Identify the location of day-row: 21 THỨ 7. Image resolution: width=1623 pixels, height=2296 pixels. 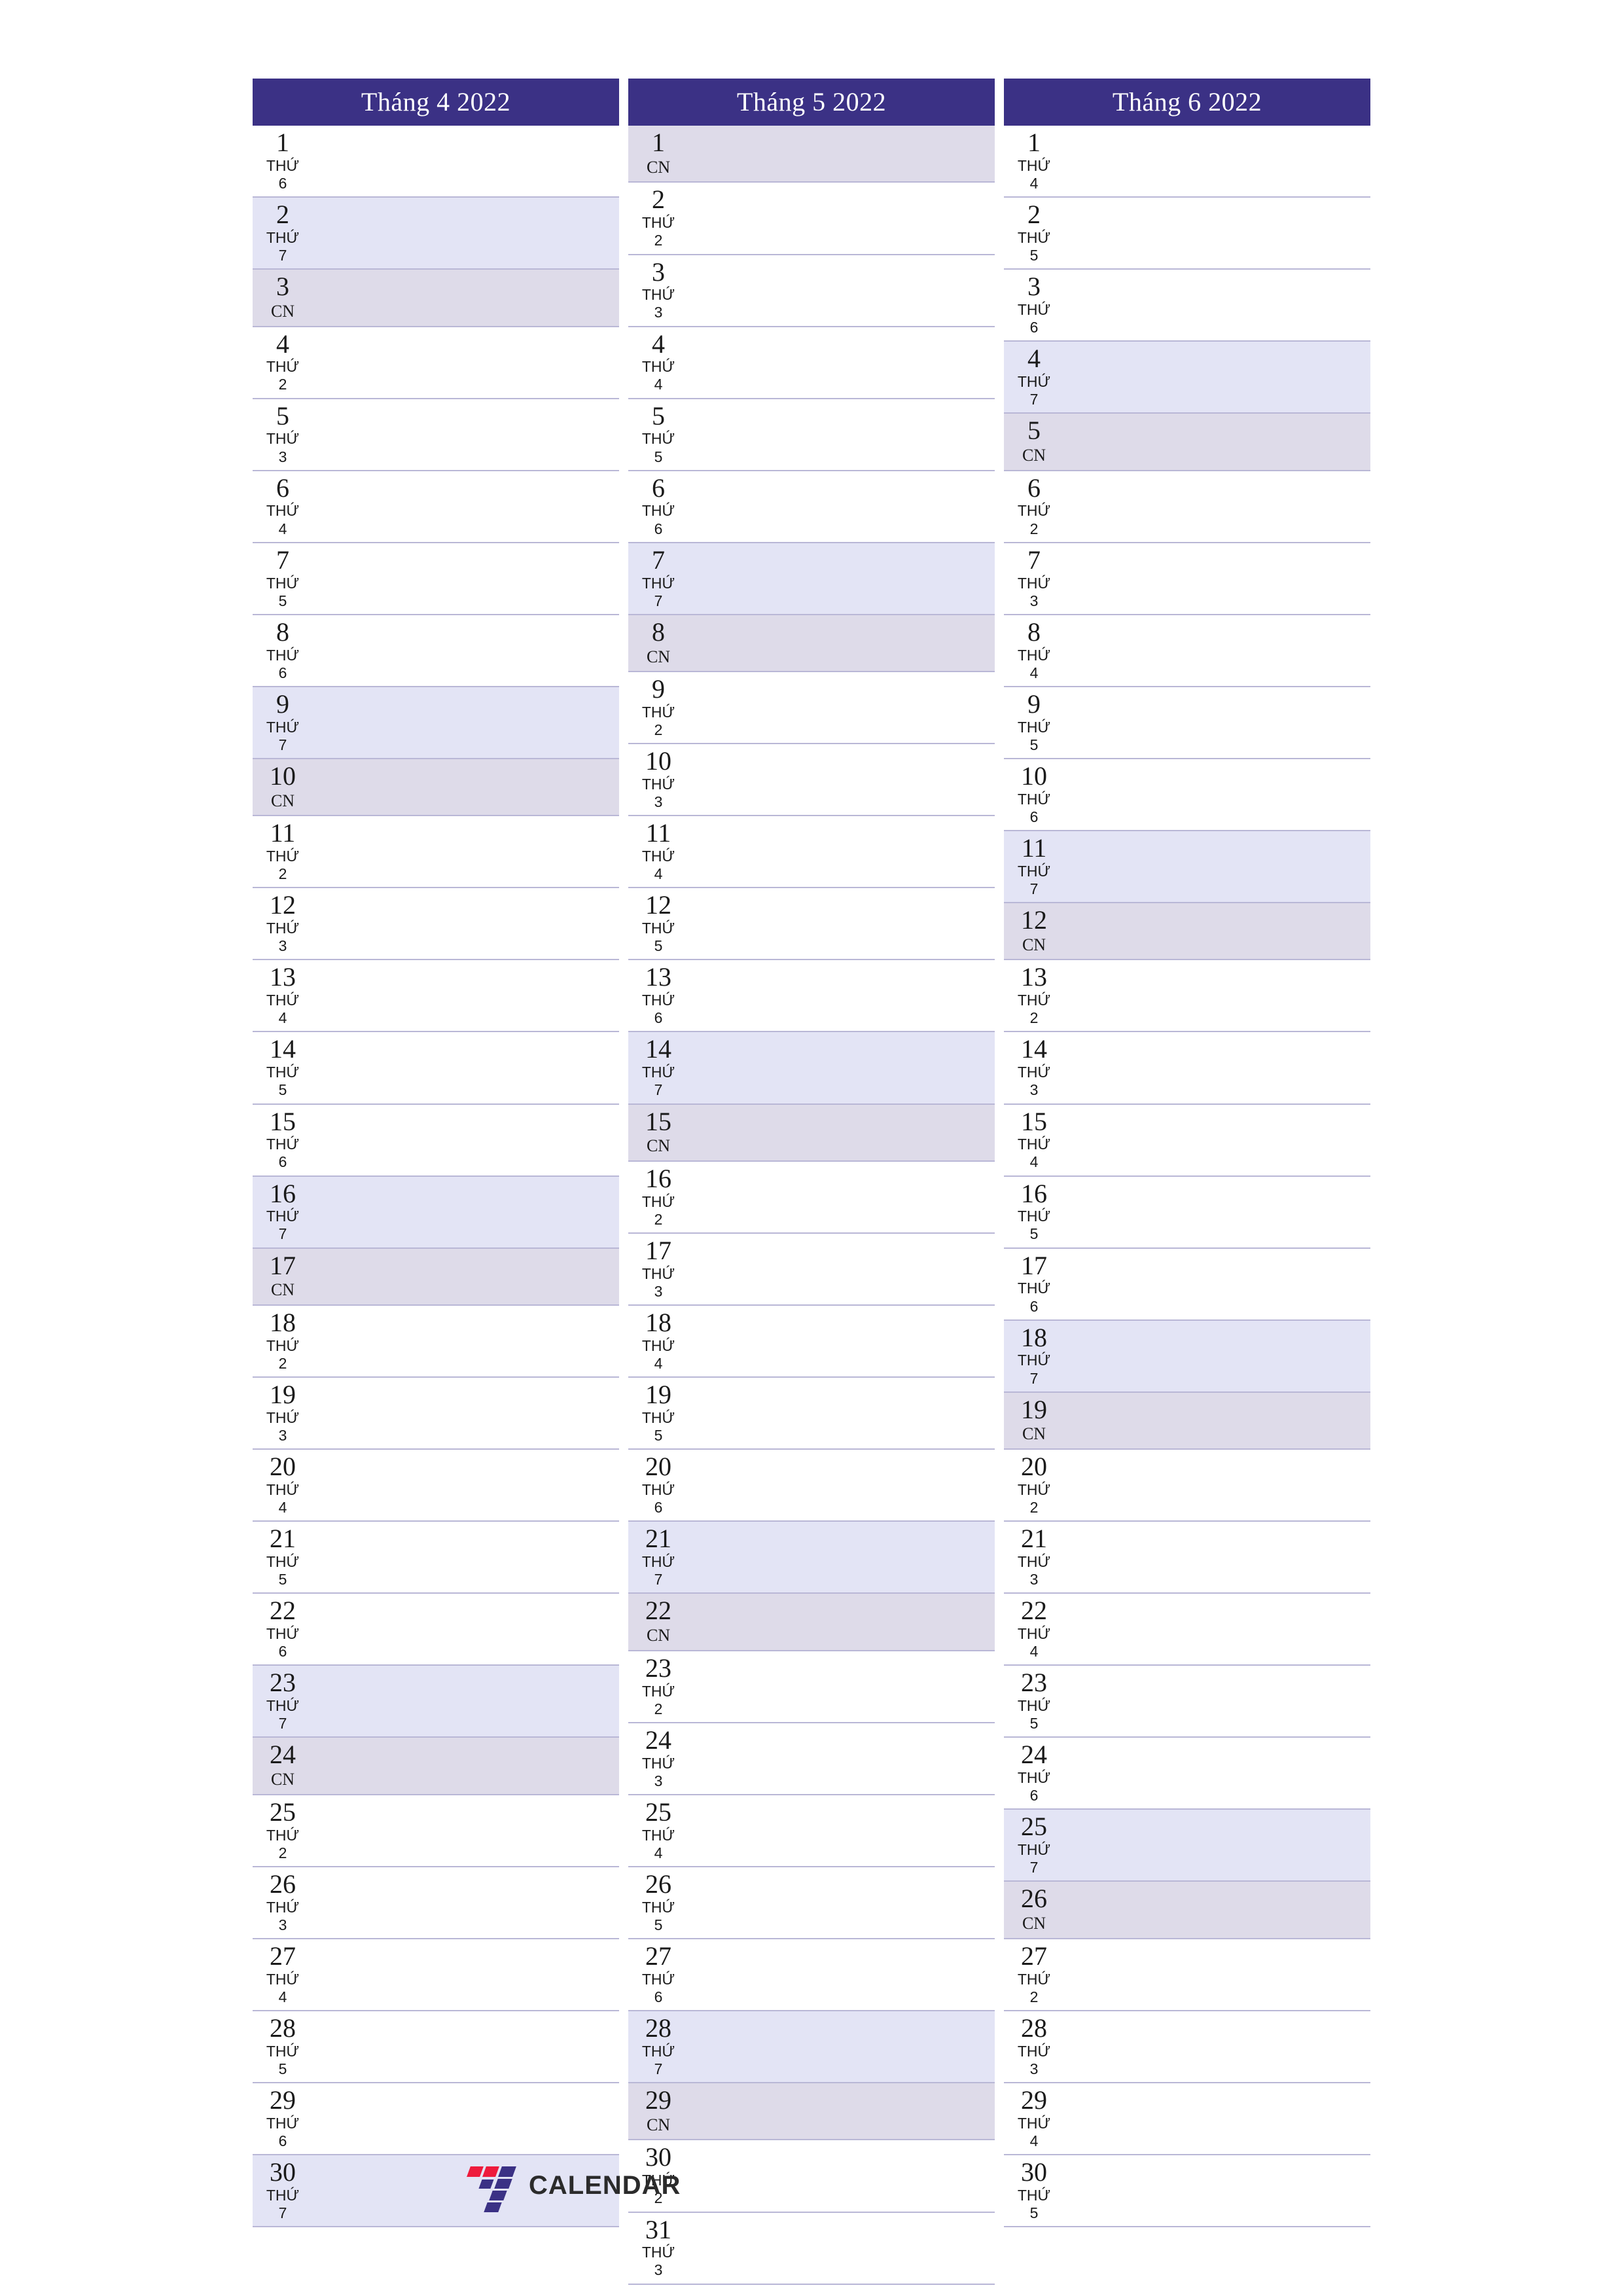
(811, 1556).